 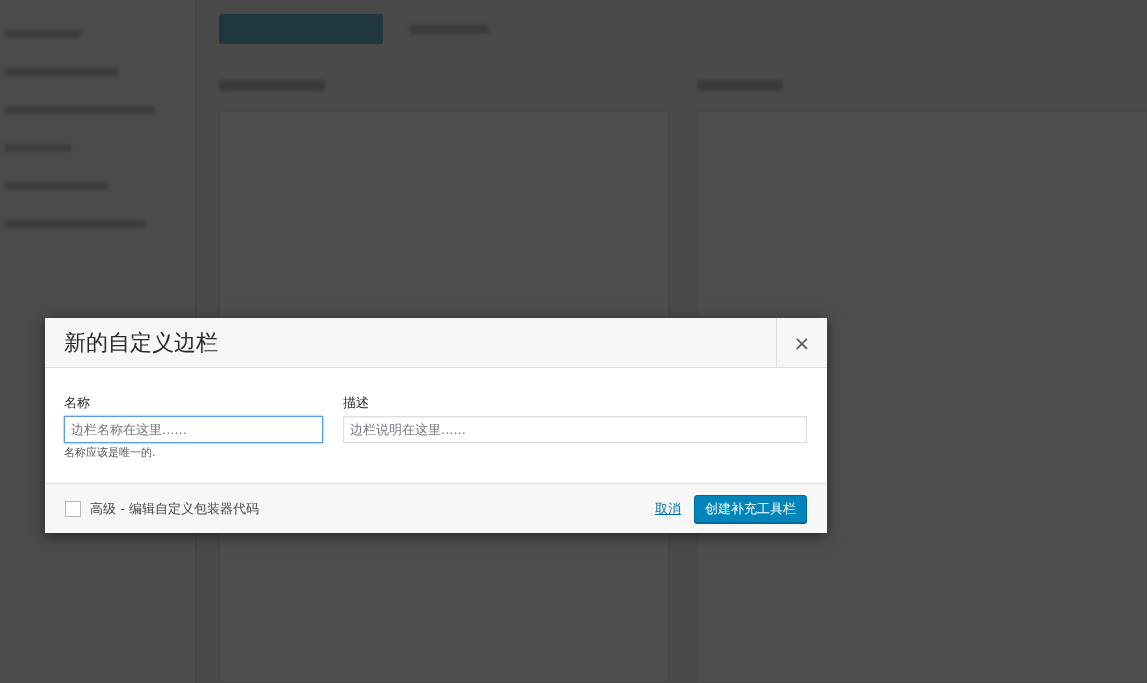 What do you see at coordinates (750, 508) in the screenshot?
I see `create-button: 创建补充工具栏` at bounding box center [750, 508].